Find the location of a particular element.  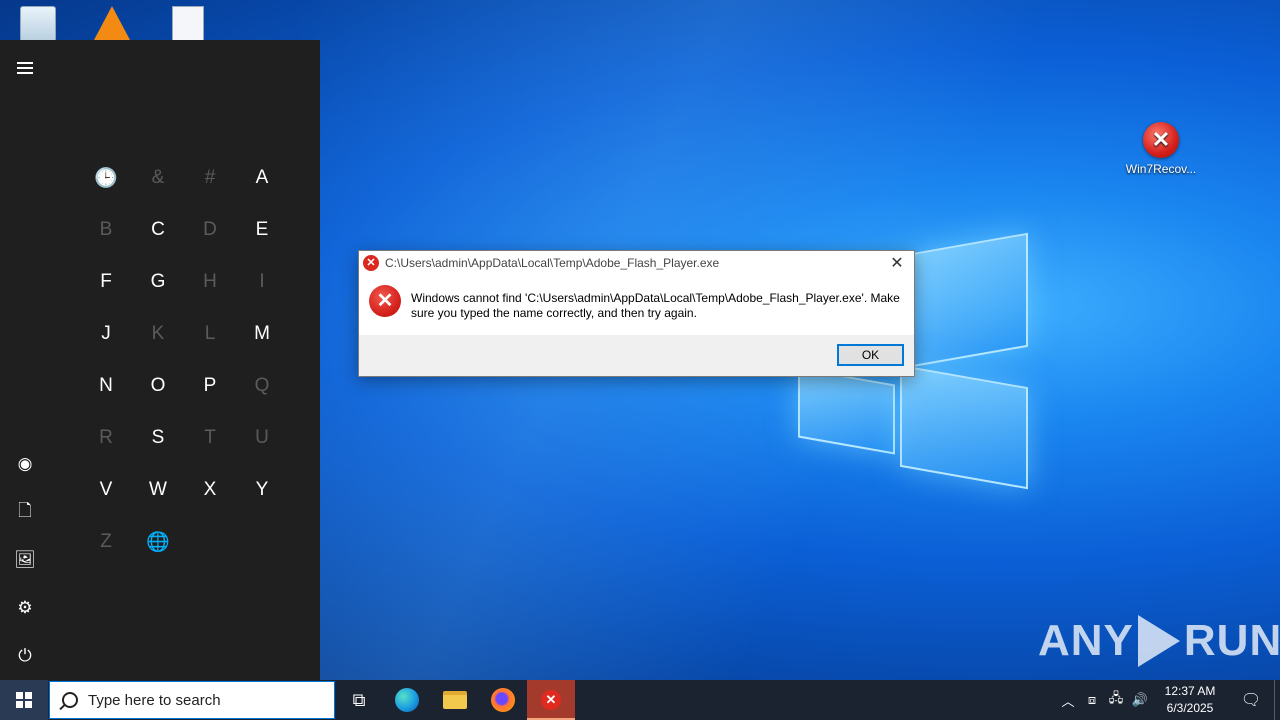

letter-index-w: W is located at coordinates (158, 490).